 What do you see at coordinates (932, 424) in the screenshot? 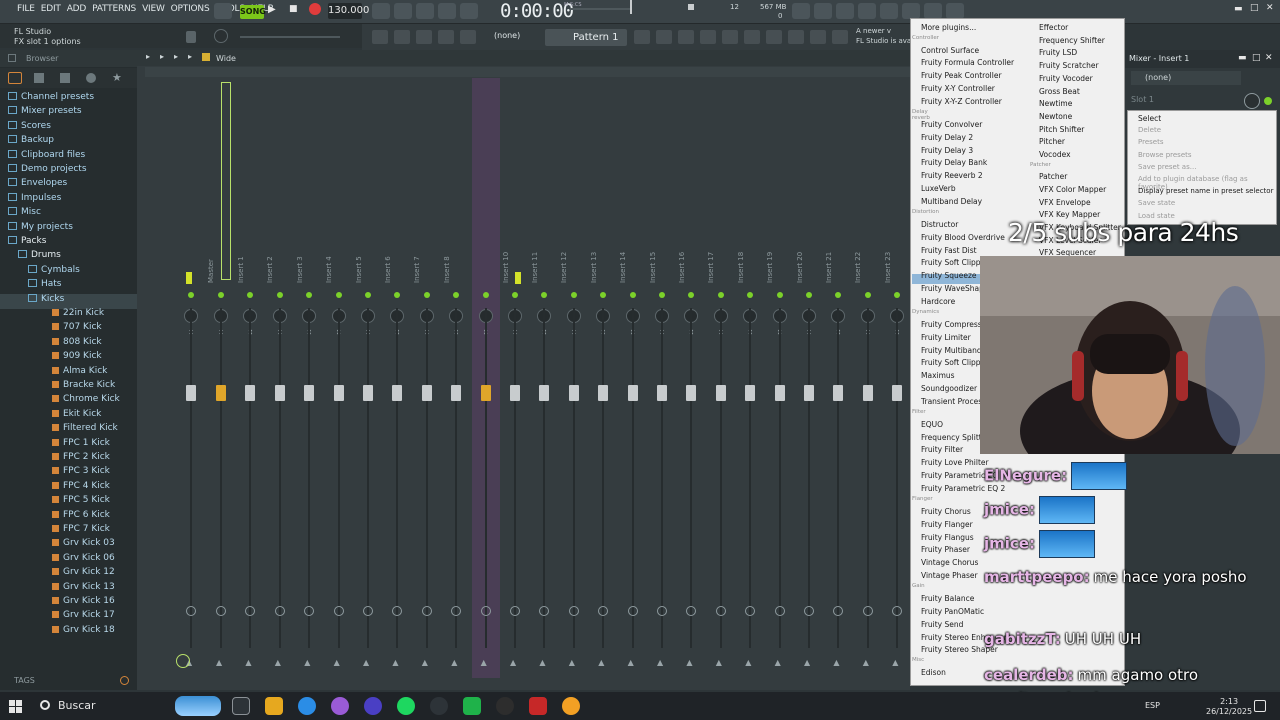
I see `plugin-menu-item: EQUO` at bounding box center [932, 424].